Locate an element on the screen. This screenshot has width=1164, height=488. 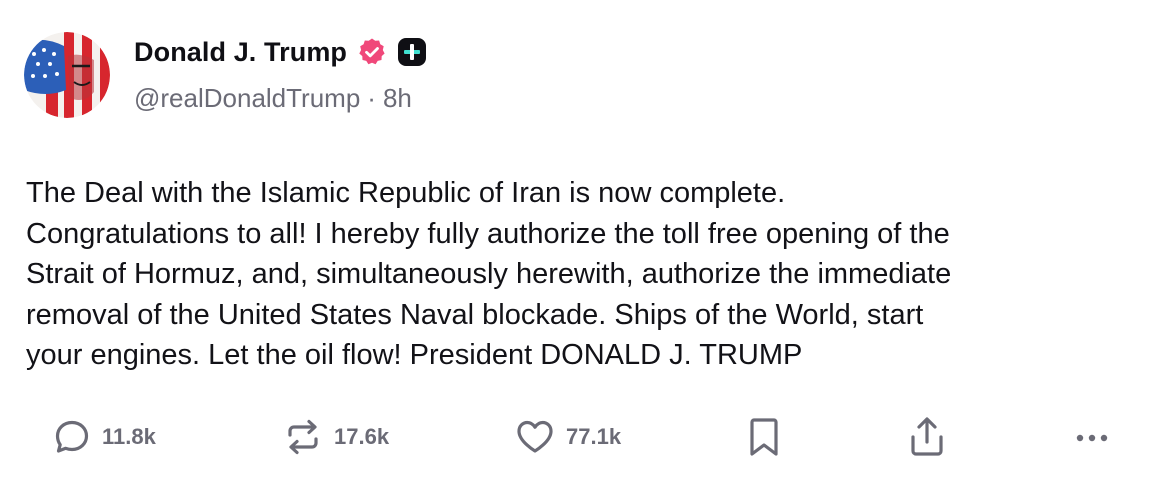
repost-icon is located at coordinates (303, 437).